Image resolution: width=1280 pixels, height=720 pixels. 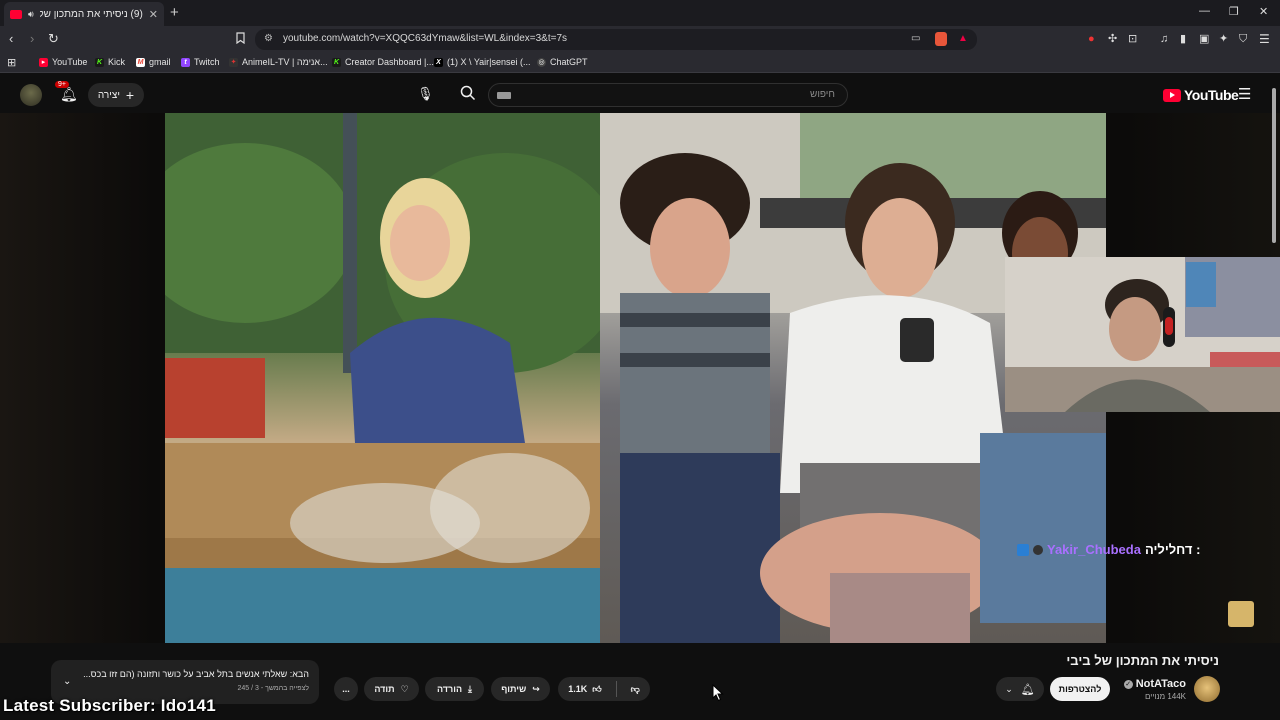 What do you see at coordinates (31, 95) in the screenshot?
I see `account-avatar` at bounding box center [31, 95].